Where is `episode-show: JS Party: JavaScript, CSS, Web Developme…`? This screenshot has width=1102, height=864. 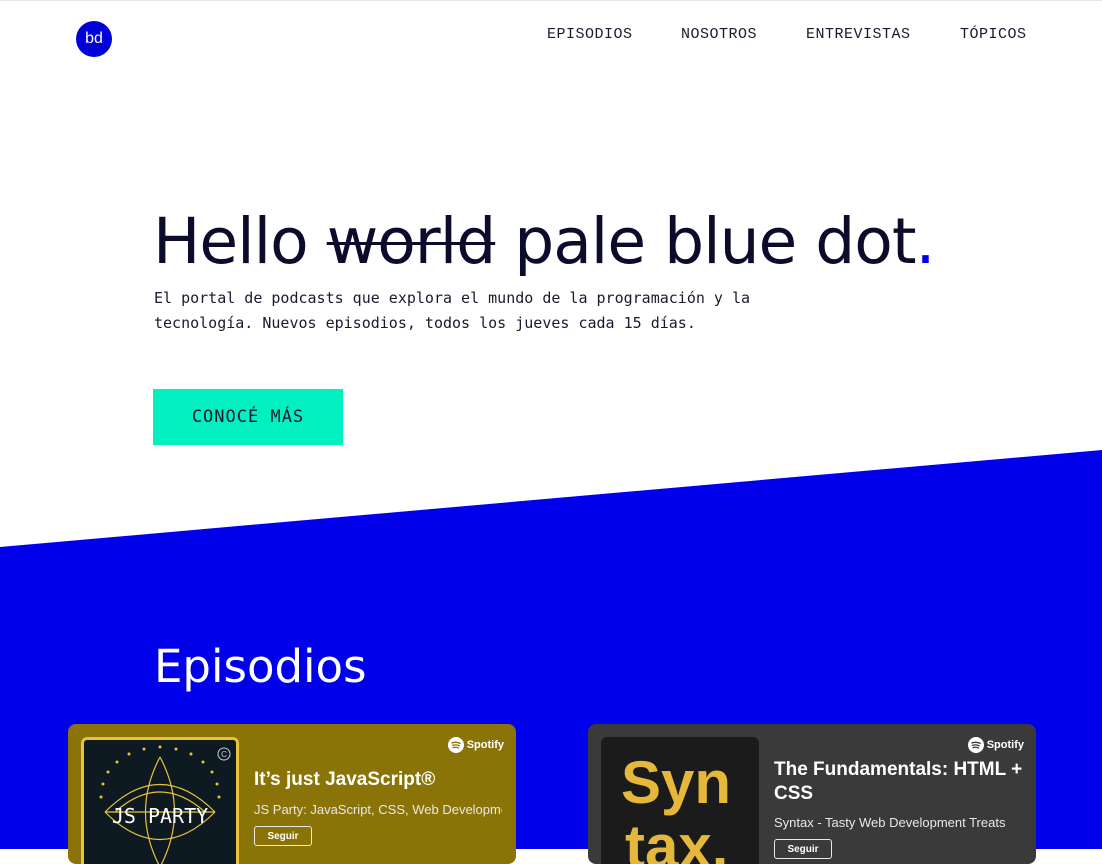 episode-show: JS Party: JavaScript, CSS, Web Developme… is located at coordinates (378, 809).